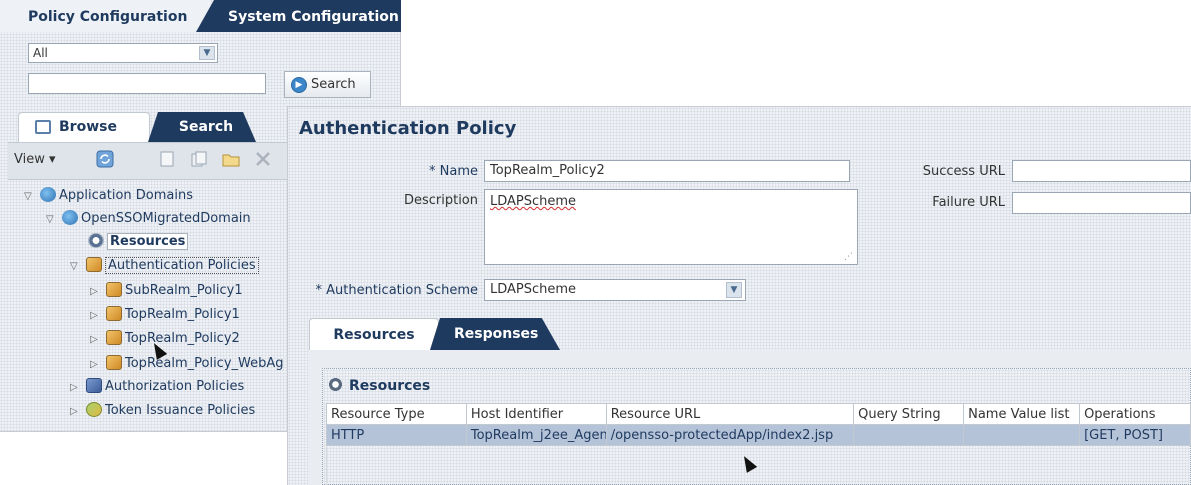  Describe the element at coordinates (231, 159) in the screenshot. I see `folder-icon` at that location.